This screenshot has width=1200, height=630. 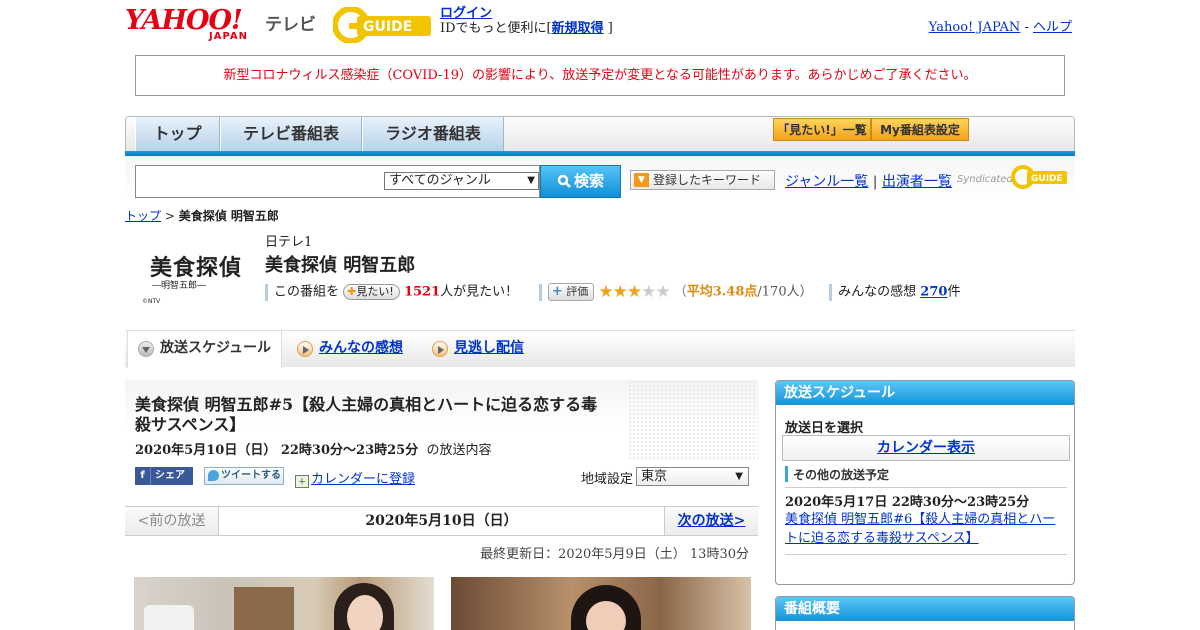 What do you see at coordinates (489, 348) in the screenshot?
I see `tab-vod-label: 見逃し配信` at bounding box center [489, 348].